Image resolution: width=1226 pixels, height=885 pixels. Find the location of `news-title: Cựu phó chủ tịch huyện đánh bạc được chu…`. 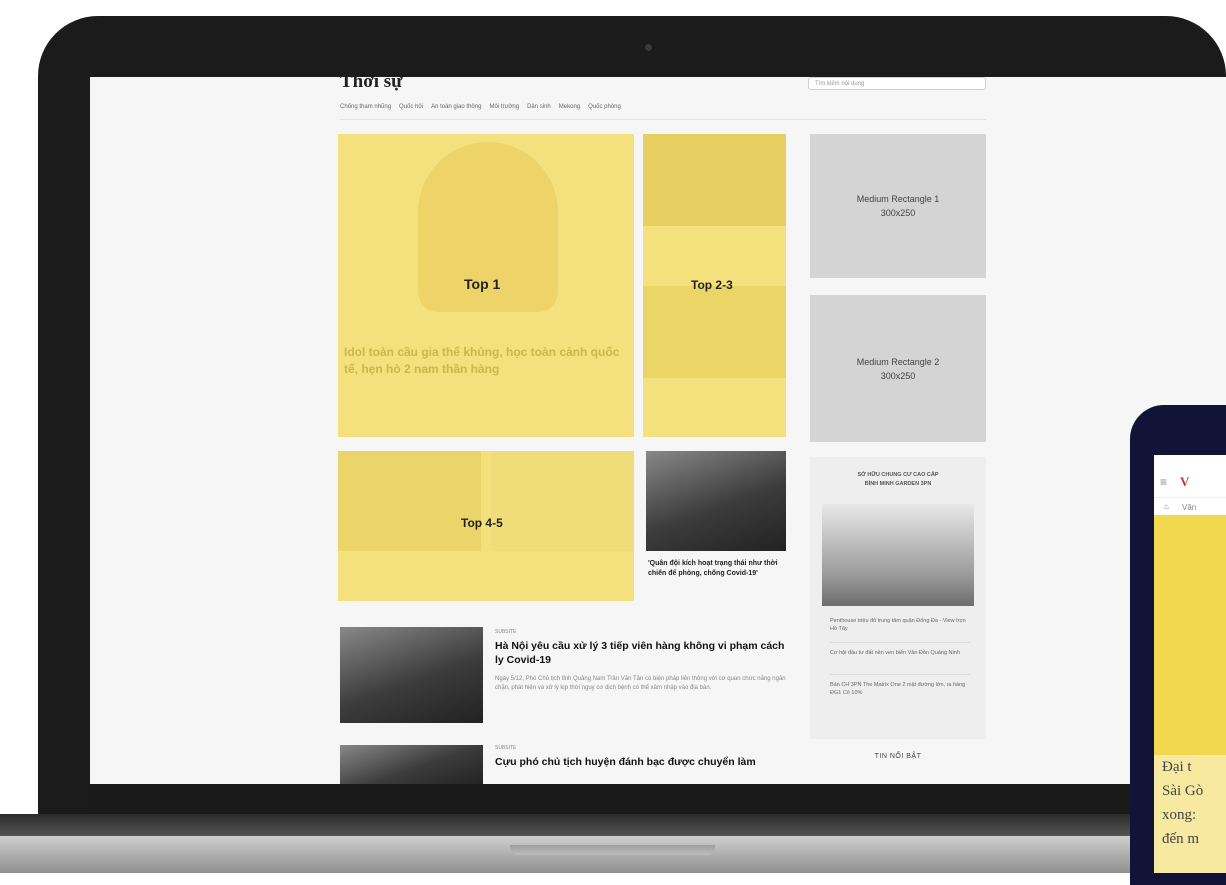

news-title: Cựu phó chủ tịch huyện đánh bạc được chu… is located at coordinates (650, 762).